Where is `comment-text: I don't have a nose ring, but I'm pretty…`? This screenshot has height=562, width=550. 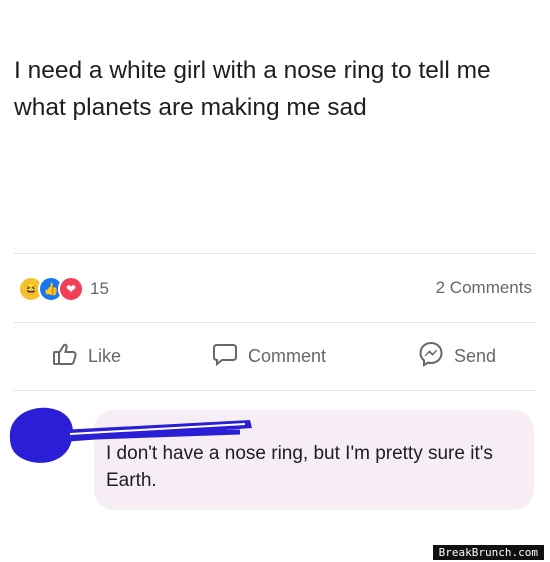 comment-text: I don't have a nose ring, but I'm pretty… is located at coordinates (299, 467).